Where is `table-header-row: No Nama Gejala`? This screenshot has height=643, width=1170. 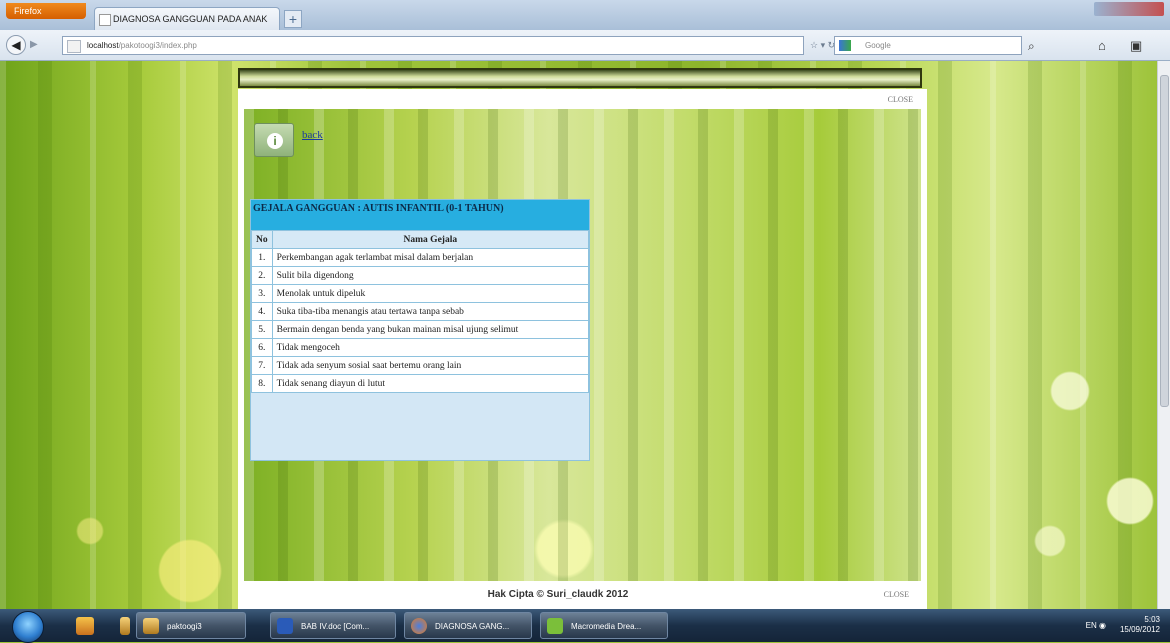
table-header-row: No Nama Gejala is located at coordinates (420, 239).